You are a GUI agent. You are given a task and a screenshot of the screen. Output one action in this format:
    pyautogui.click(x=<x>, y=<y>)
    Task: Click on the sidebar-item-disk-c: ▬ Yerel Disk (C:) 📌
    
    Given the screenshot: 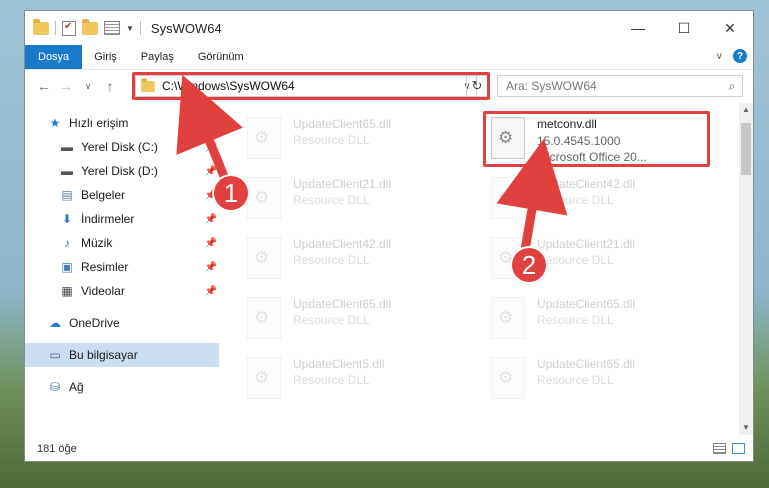 What is the action you would take?
    pyautogui.click(x=138, y=147)
    